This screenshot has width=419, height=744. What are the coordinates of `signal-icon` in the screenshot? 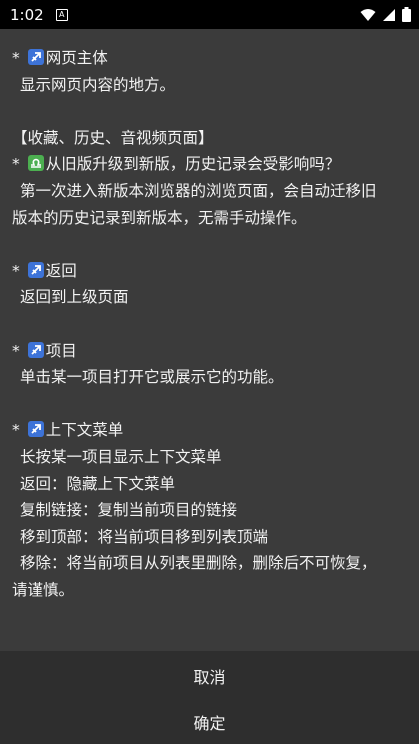 It's located at (389, 14).